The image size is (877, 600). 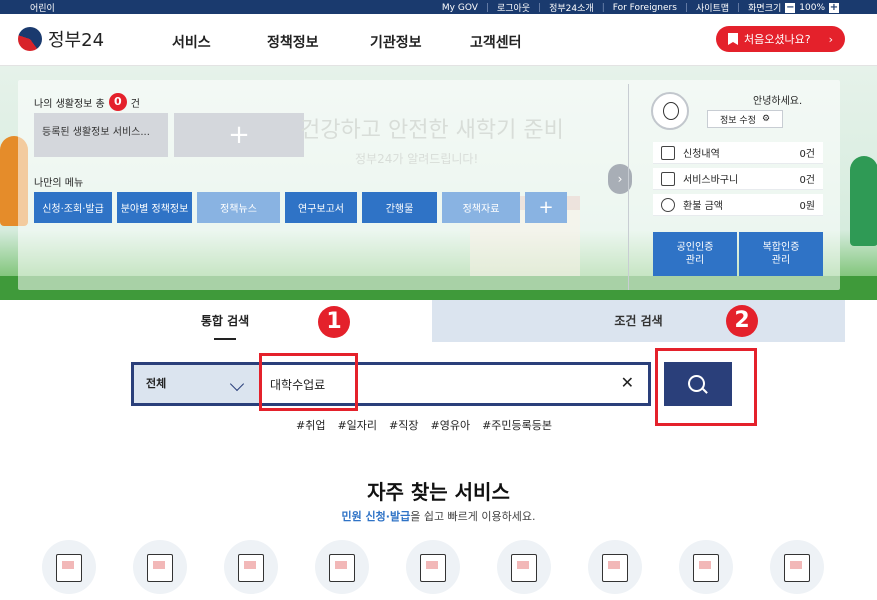 I want to click on list-document-icon, so click(x=342, y=568).